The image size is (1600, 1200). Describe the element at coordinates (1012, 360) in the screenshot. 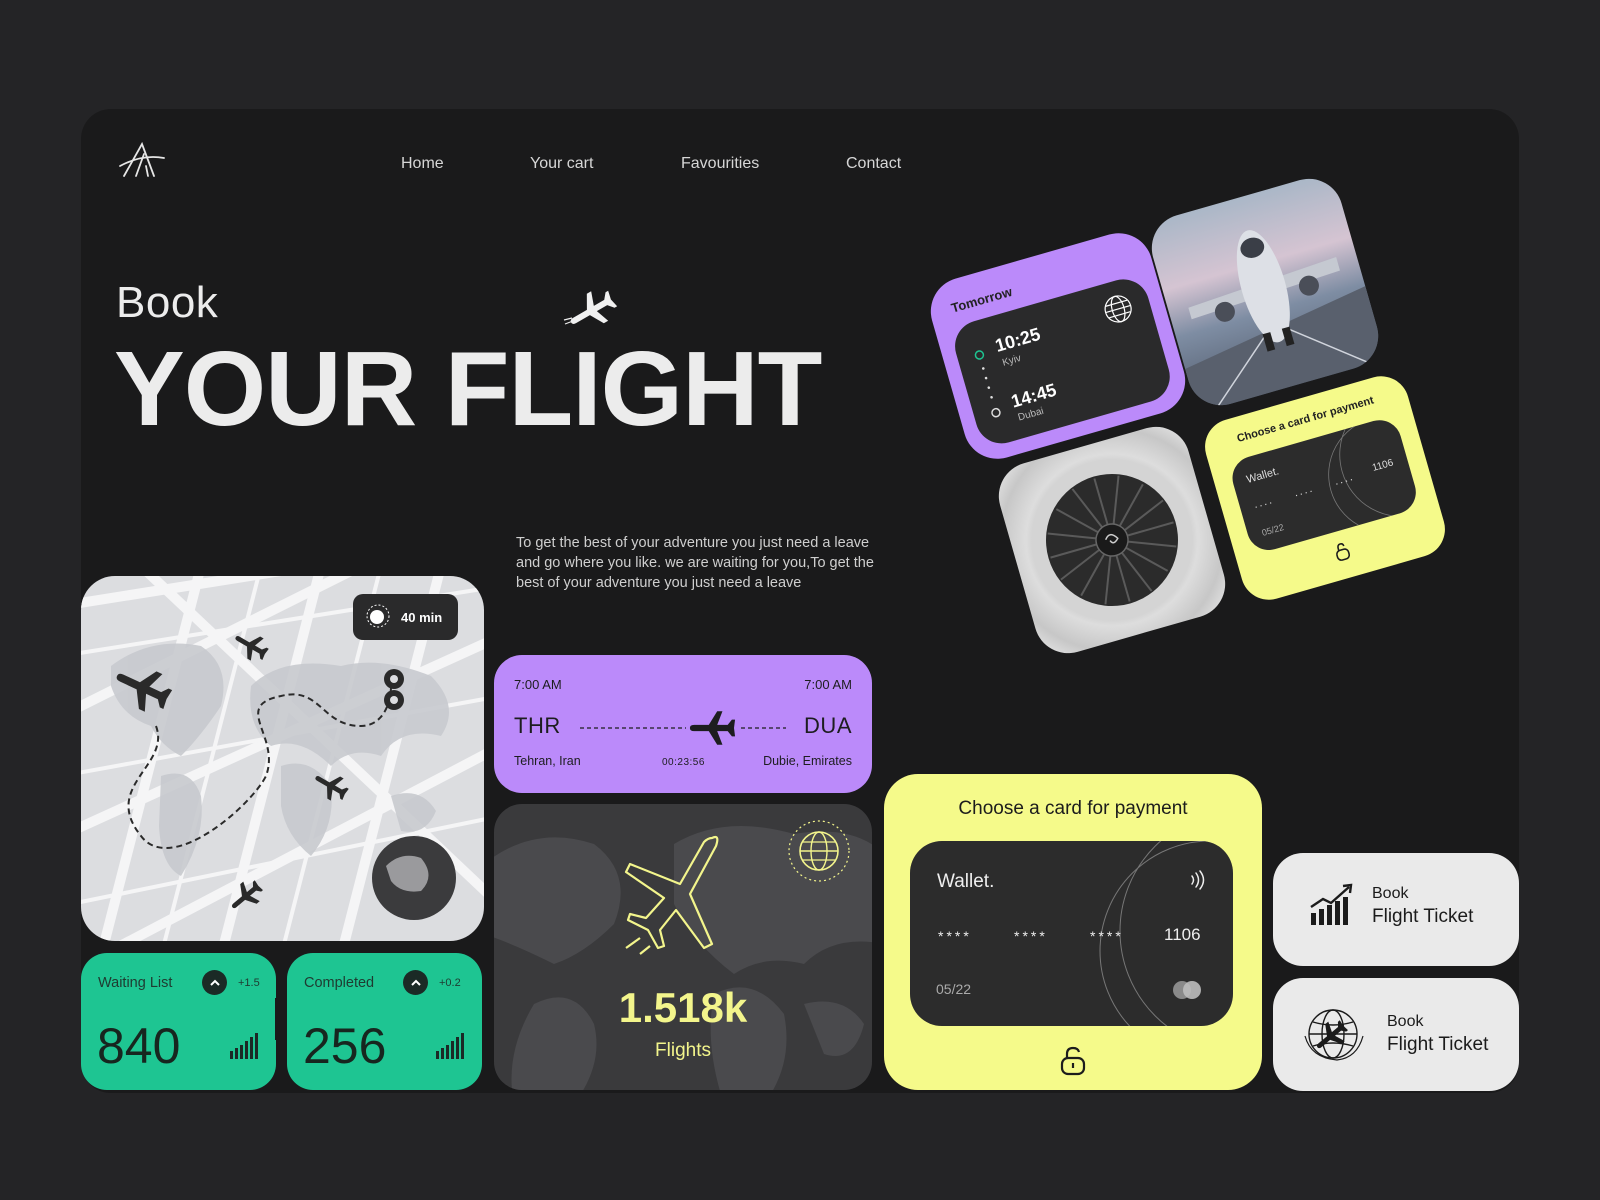

I see `tomorrow-depart-city: Kyiv` at that location.